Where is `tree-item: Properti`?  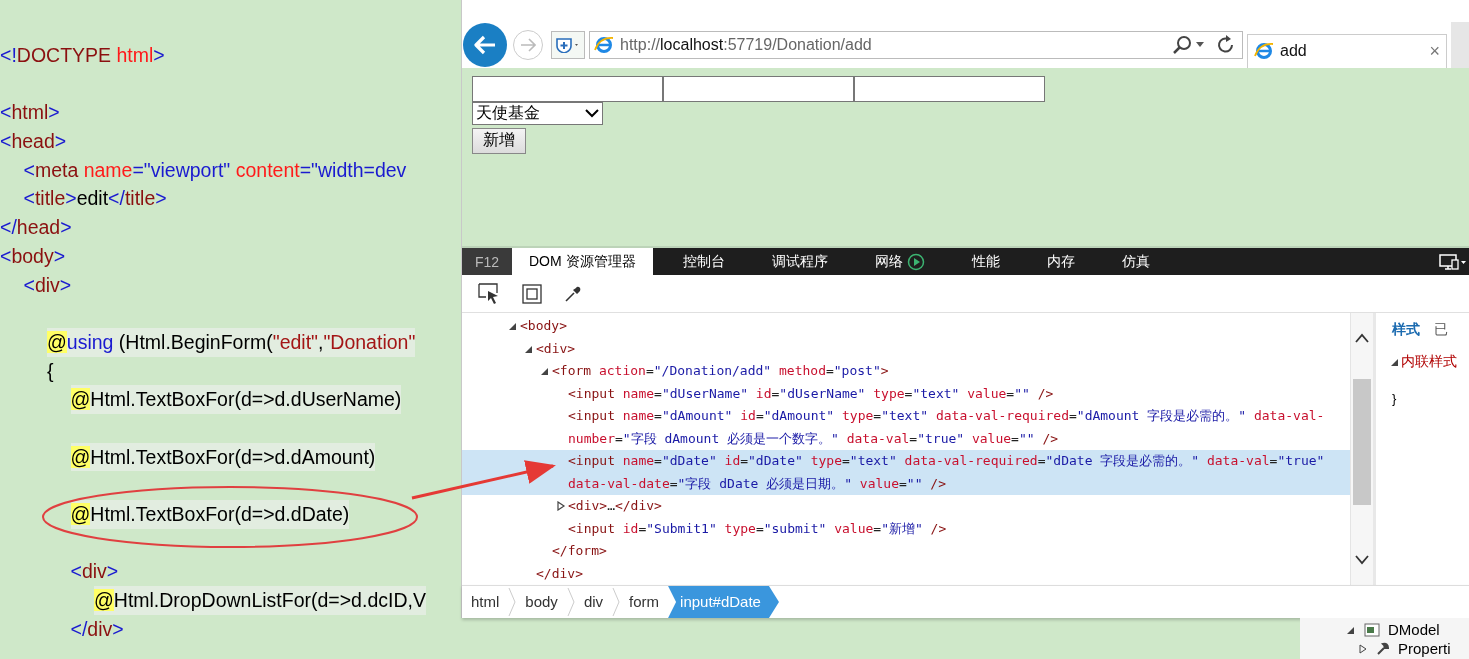
tree-item: Properti is located at coordinates (1413, 648).